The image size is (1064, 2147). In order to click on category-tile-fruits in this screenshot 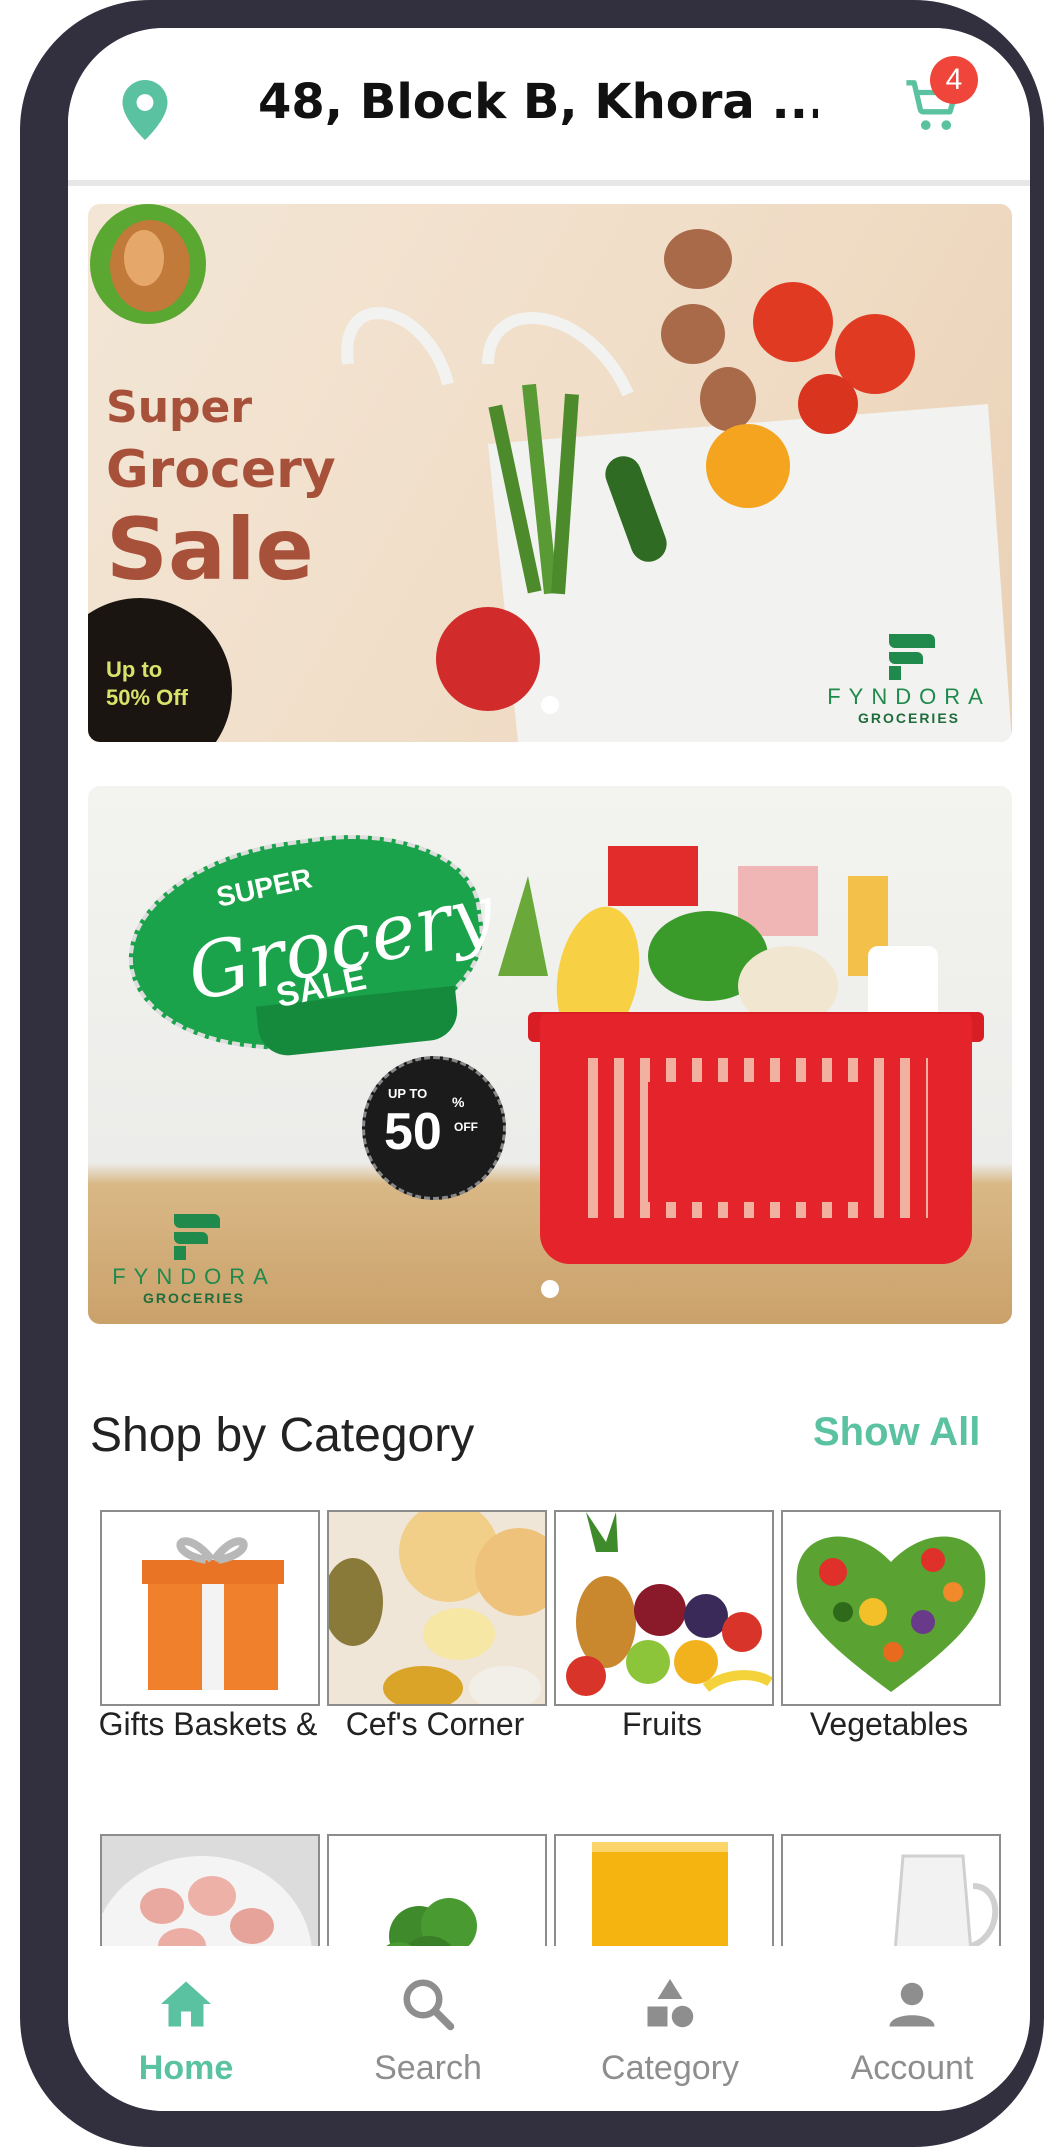, I will do `click(664, 1608)`.